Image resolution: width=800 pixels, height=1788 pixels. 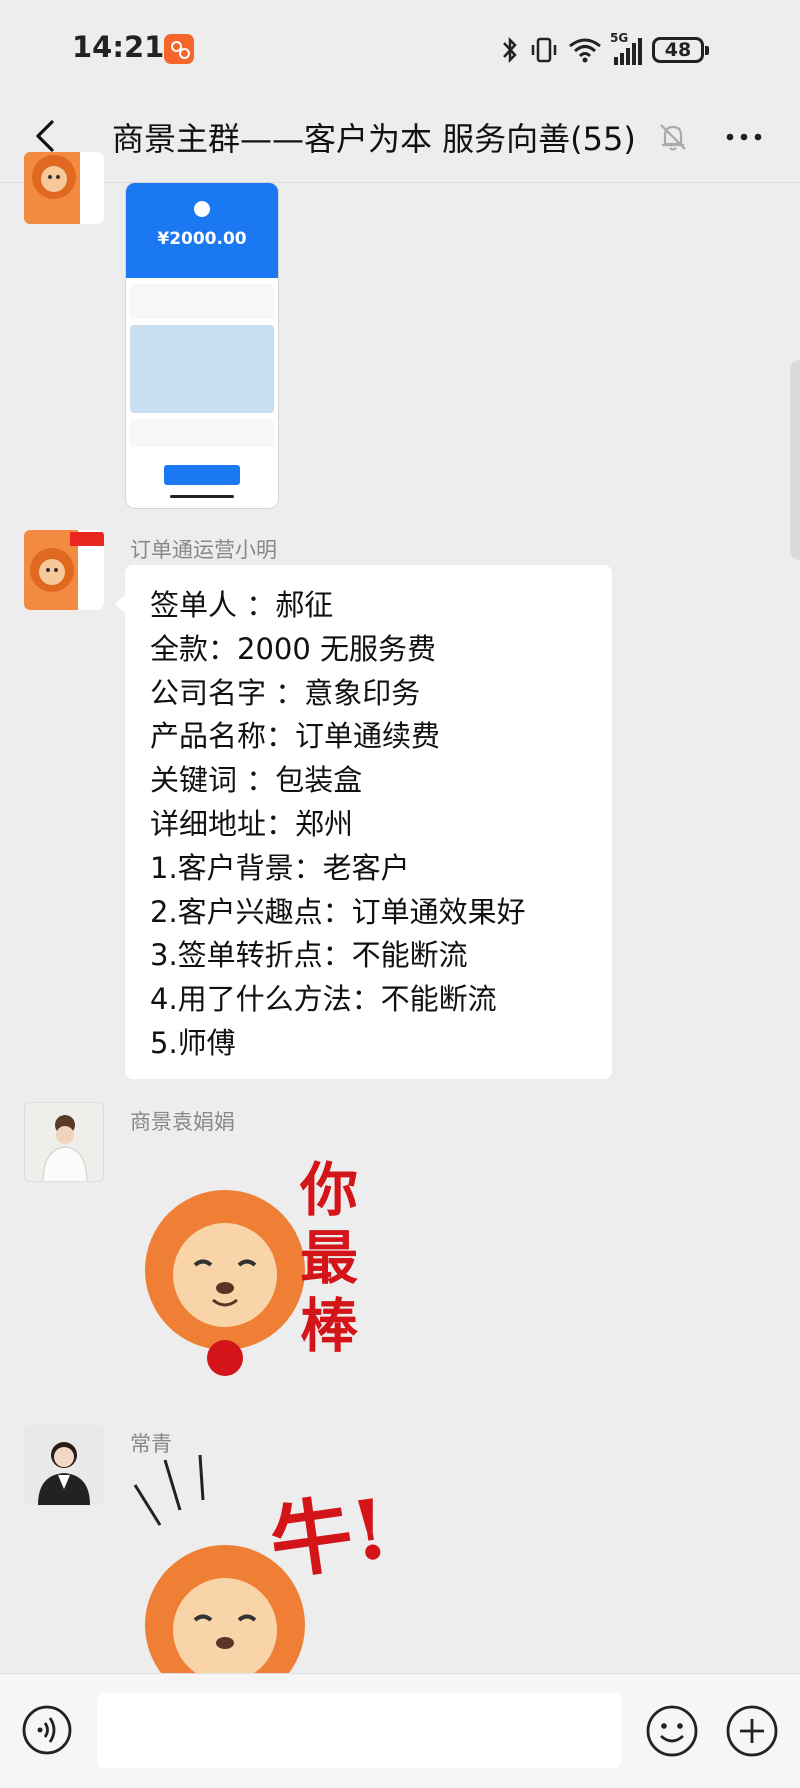 What do you see at coordinates (203, 550) in the screenshot?
I see `sender-name: 订单通运营小明` at bounding box center [203, 550].